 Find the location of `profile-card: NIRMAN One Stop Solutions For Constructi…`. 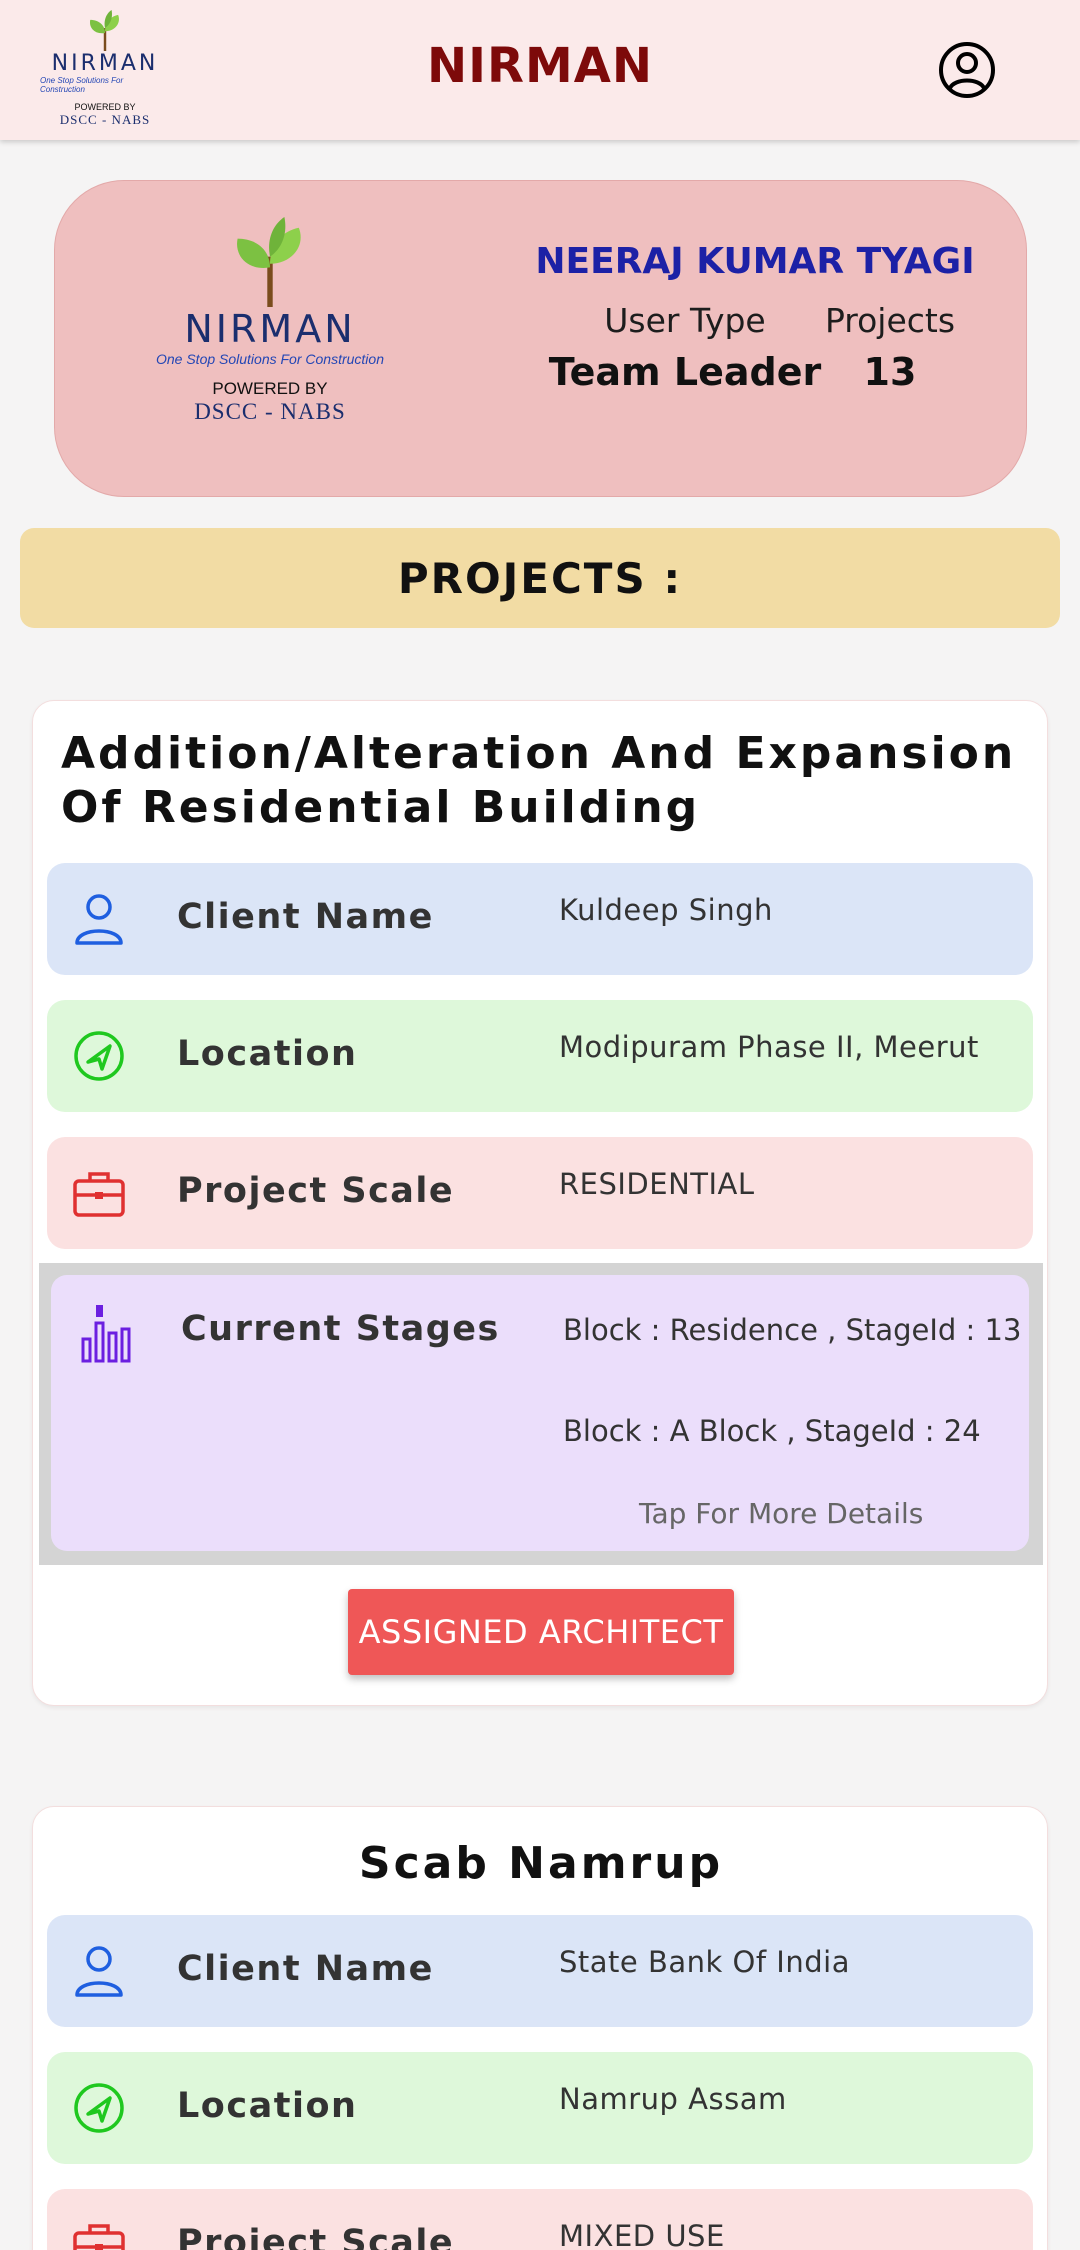

profile-card: NIRMAN One Stop Solutions For Constructi… is located at coordinates (540, 338).